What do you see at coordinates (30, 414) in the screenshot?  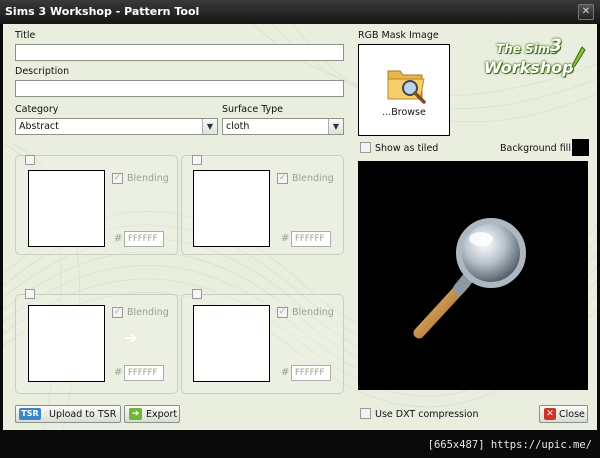 I see `tsr-icon: TSR` at bounding box center [30, 414].